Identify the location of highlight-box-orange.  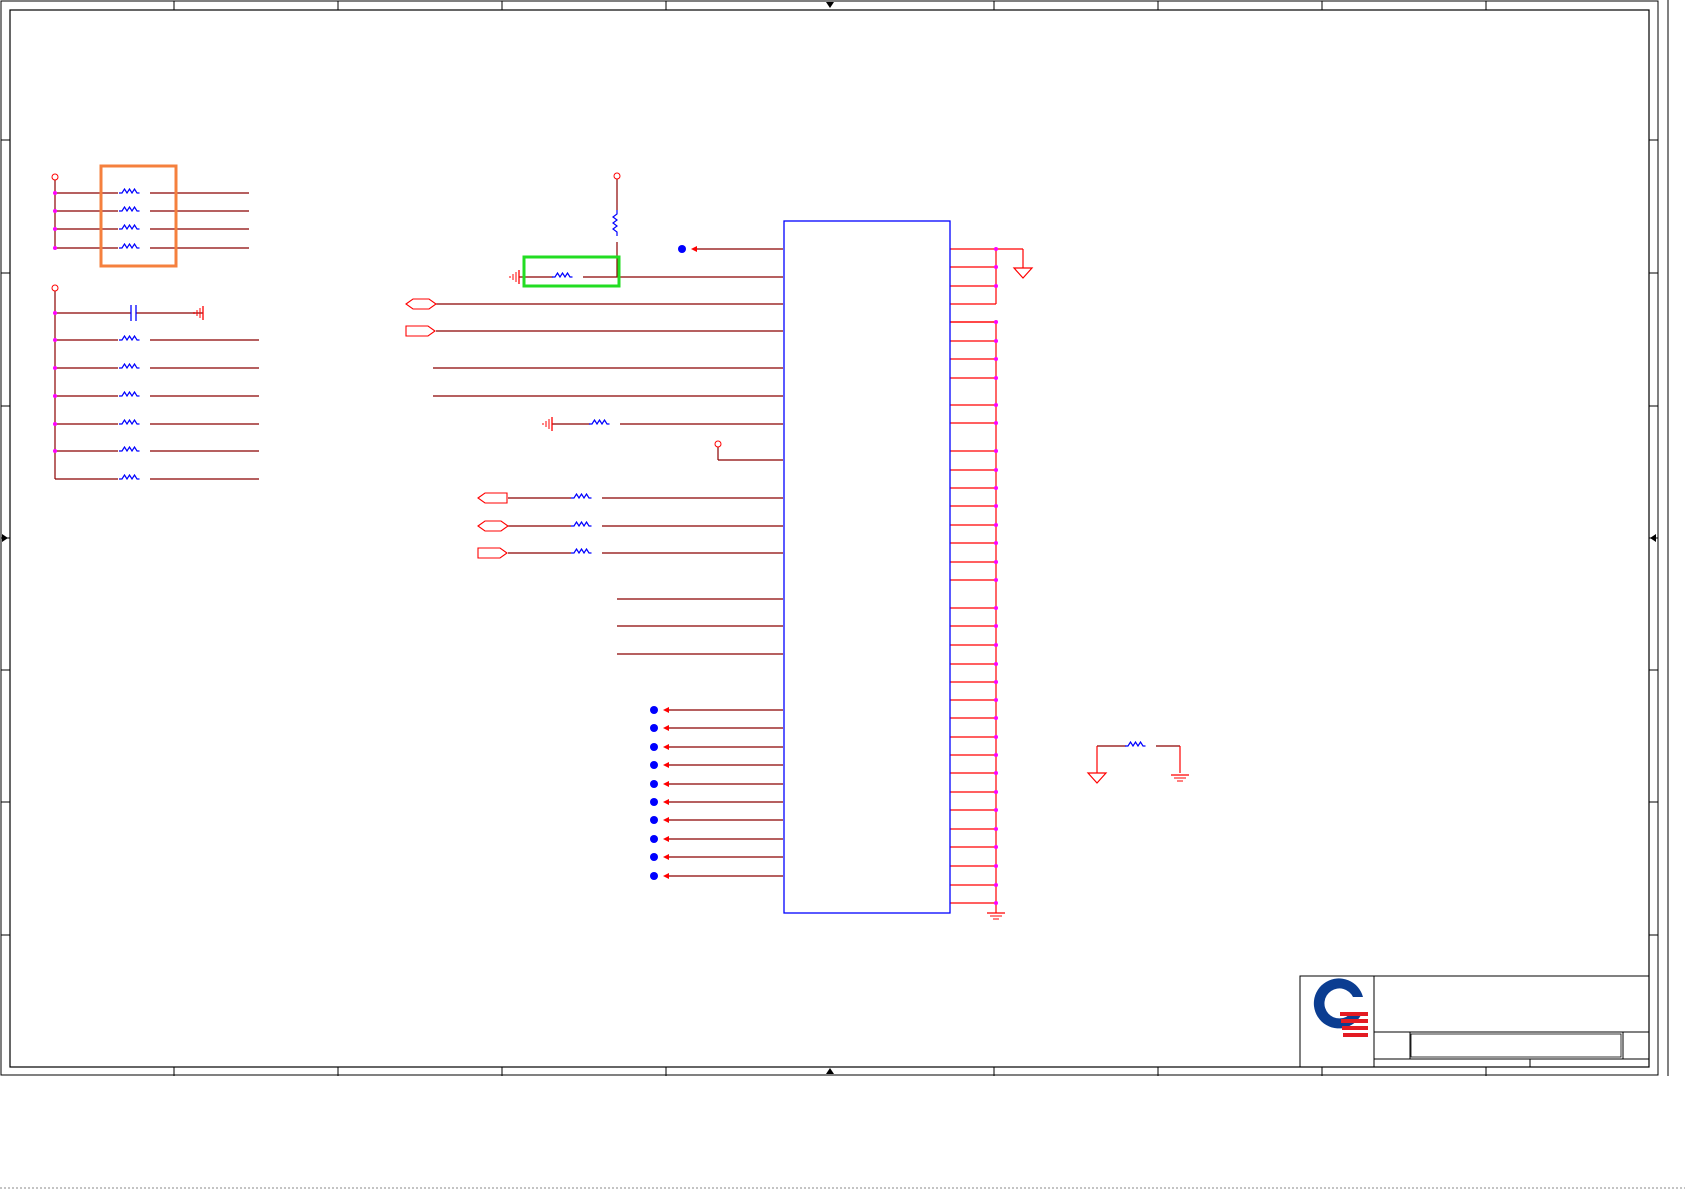
(138, 216).